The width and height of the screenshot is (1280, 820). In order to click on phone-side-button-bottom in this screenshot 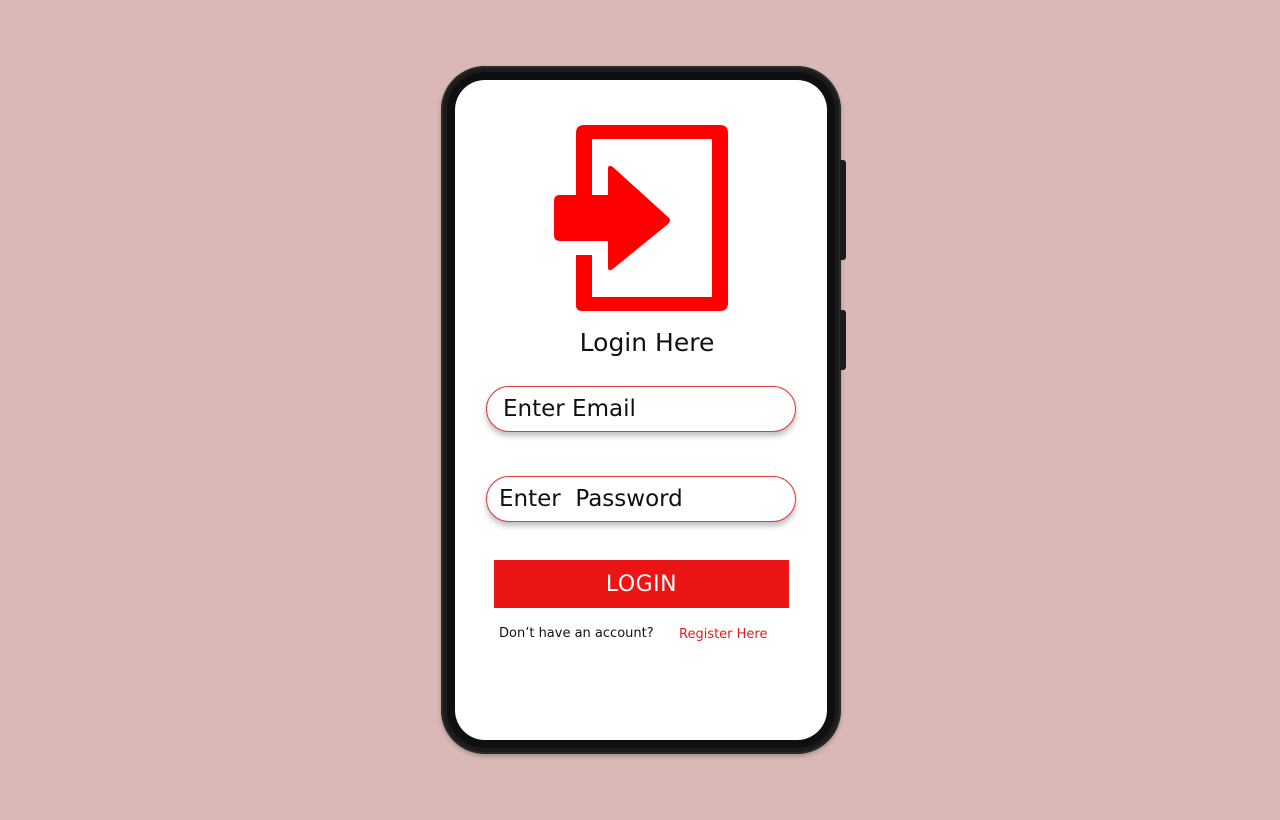, I will do `click(843, 340)`.